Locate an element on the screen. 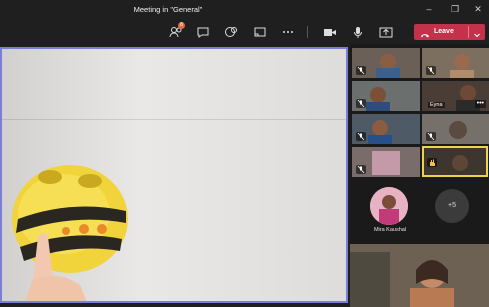  chevron-down-icon is located at coordinates (477, 32).